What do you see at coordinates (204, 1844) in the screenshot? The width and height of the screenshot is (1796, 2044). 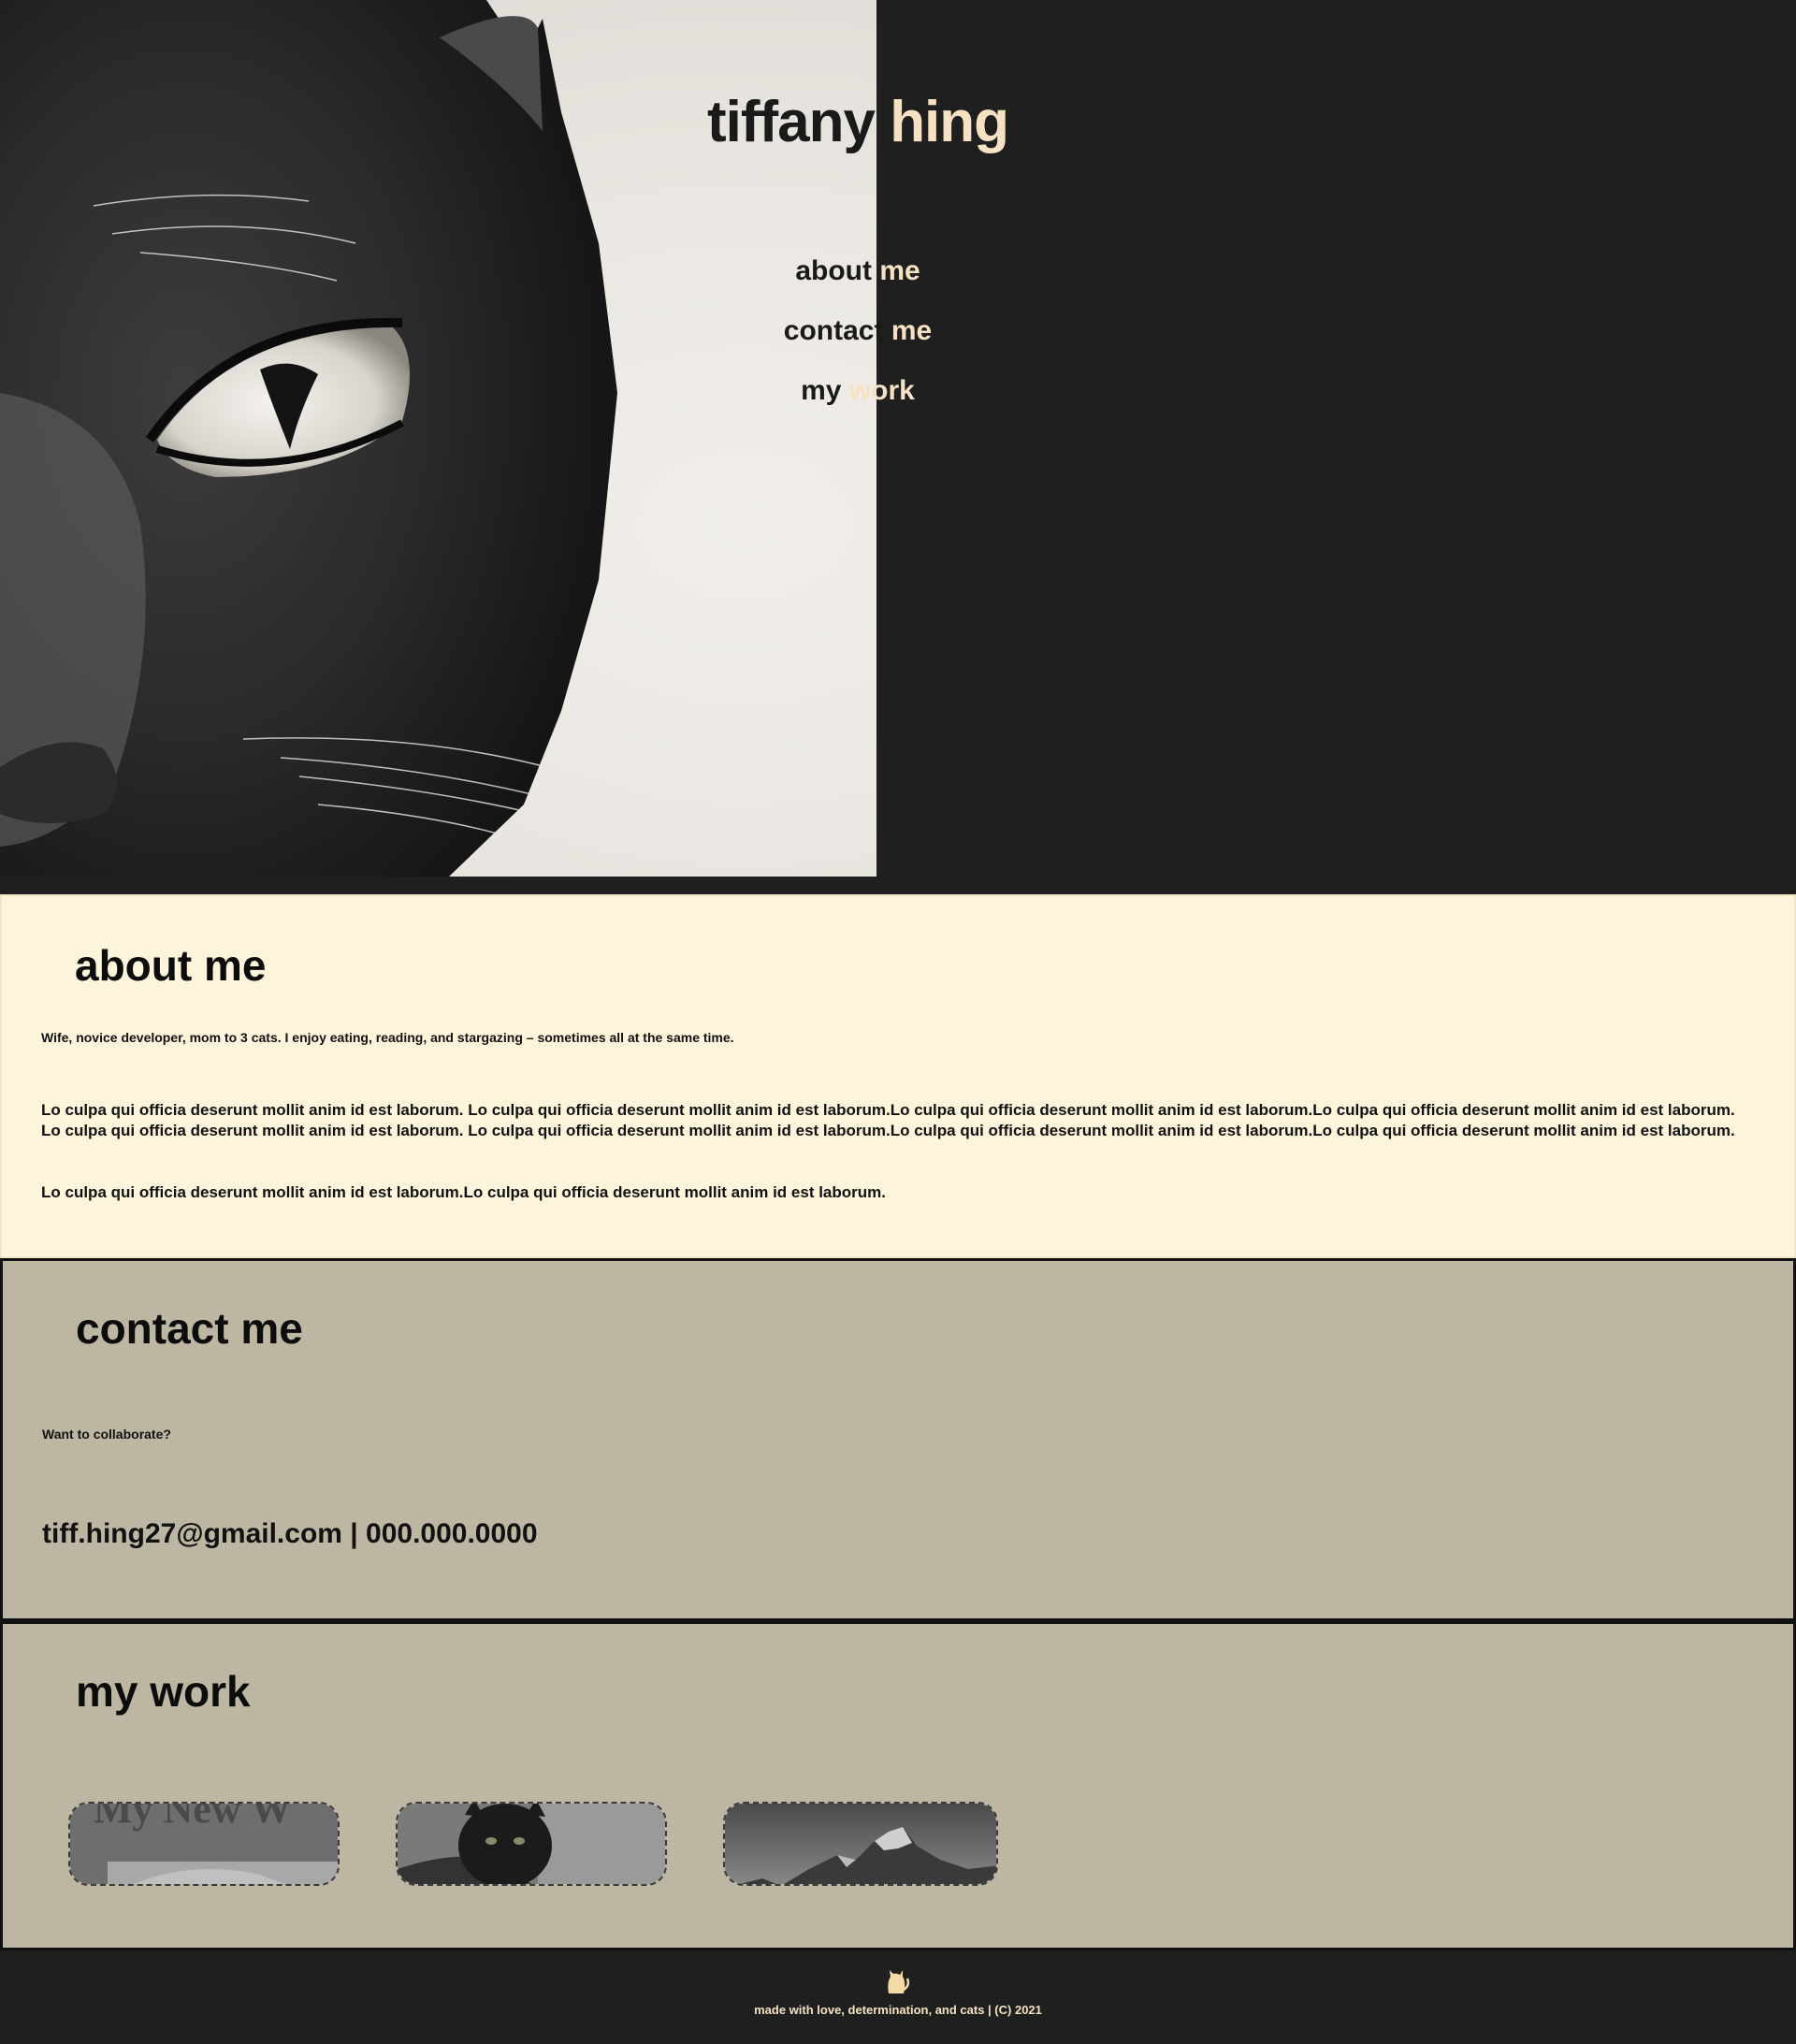 I see `work-thumb-1: My New W` at bounding box center [204, 1844].